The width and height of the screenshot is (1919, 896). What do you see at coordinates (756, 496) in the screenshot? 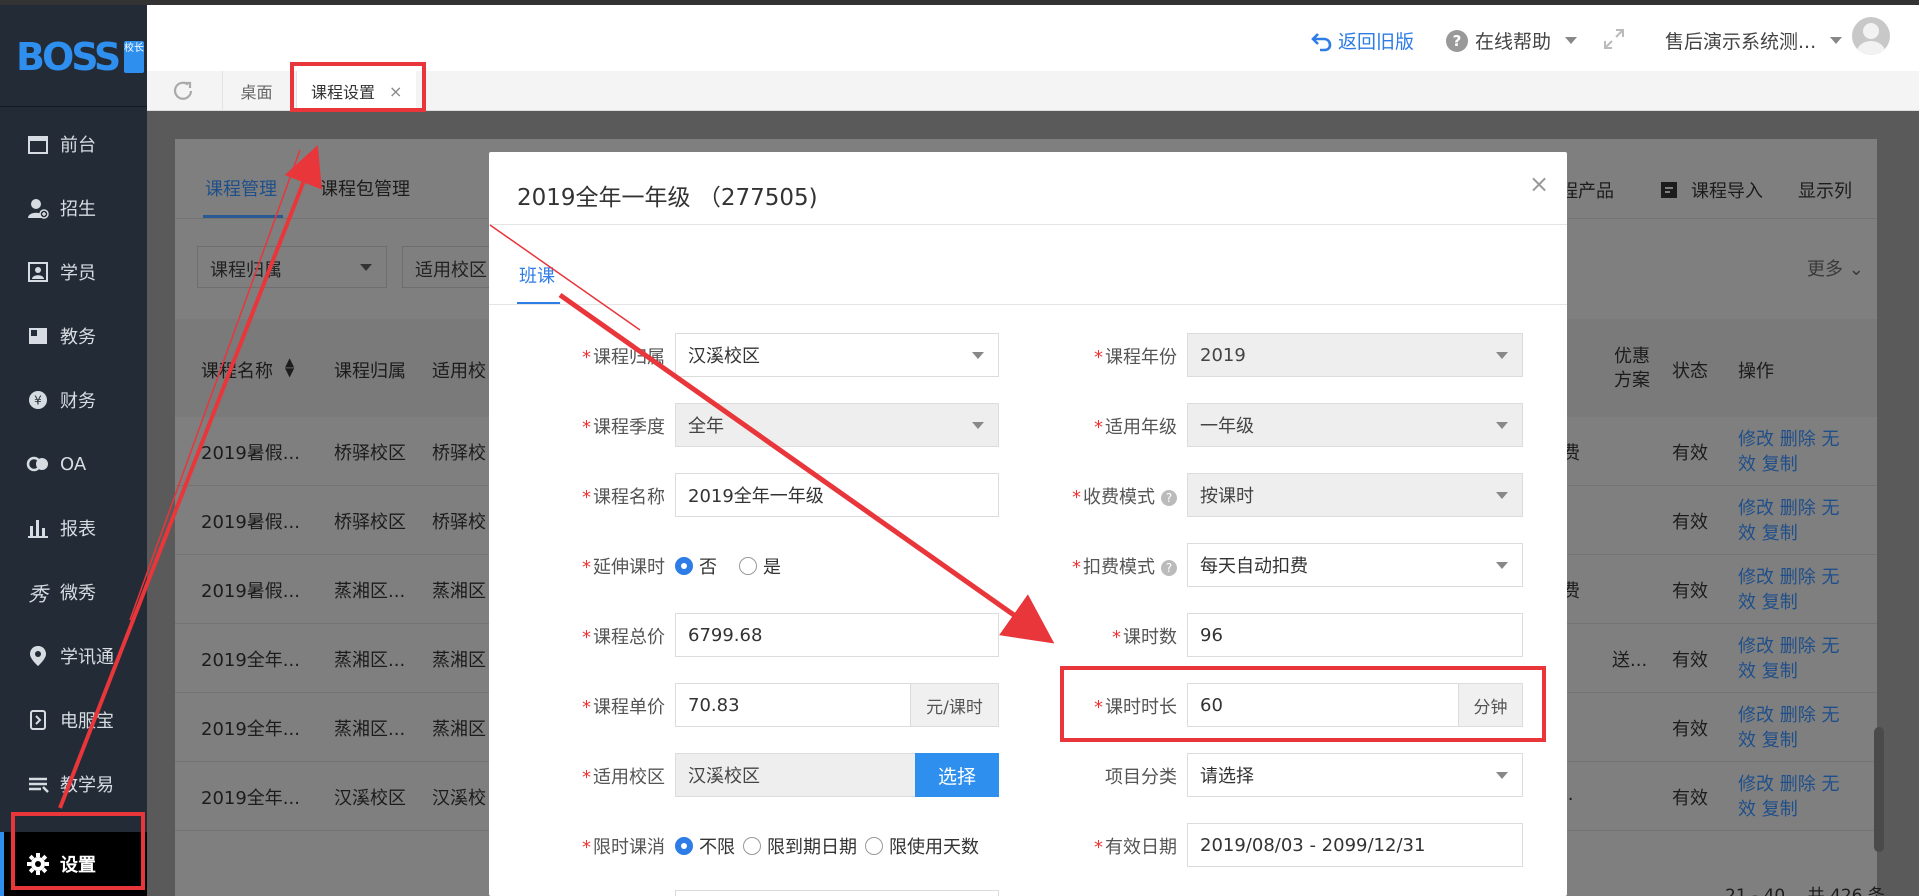
I see `course-name-value: 2019全年一年级` at bounding box center [756, 496].